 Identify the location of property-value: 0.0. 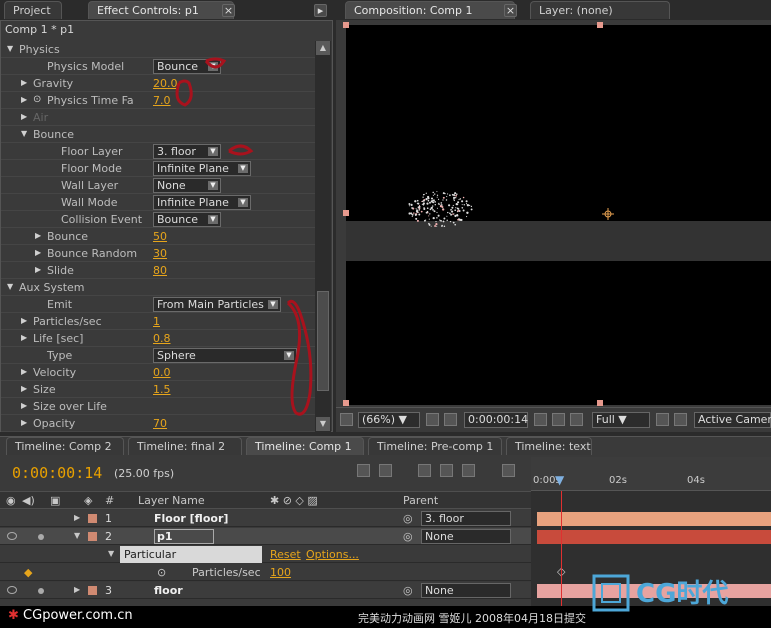
(162, 372).